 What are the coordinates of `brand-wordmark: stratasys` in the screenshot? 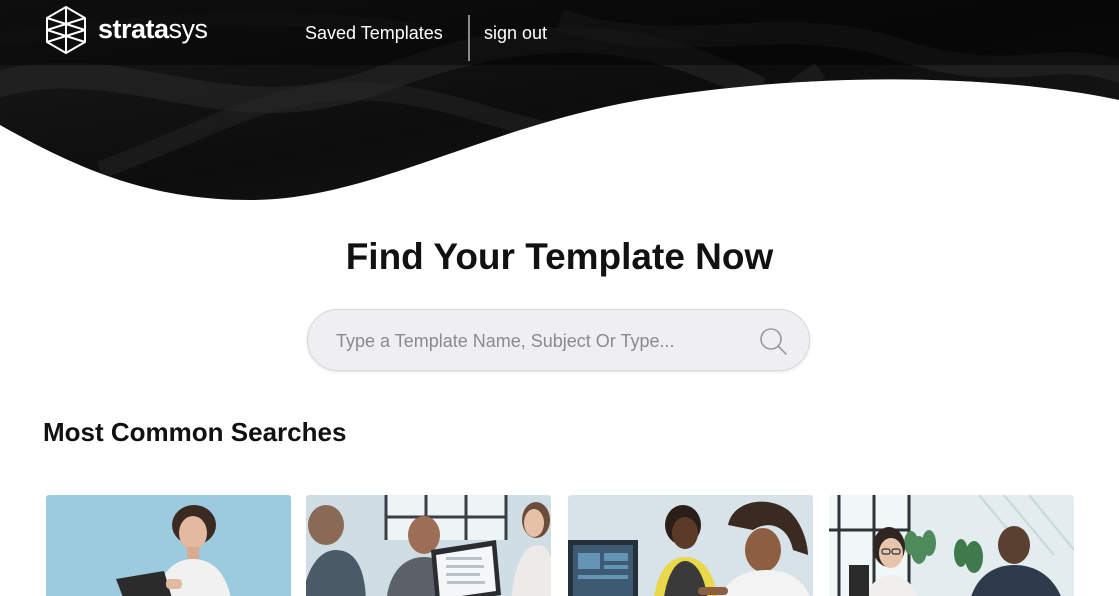 It's located at (153, 29).